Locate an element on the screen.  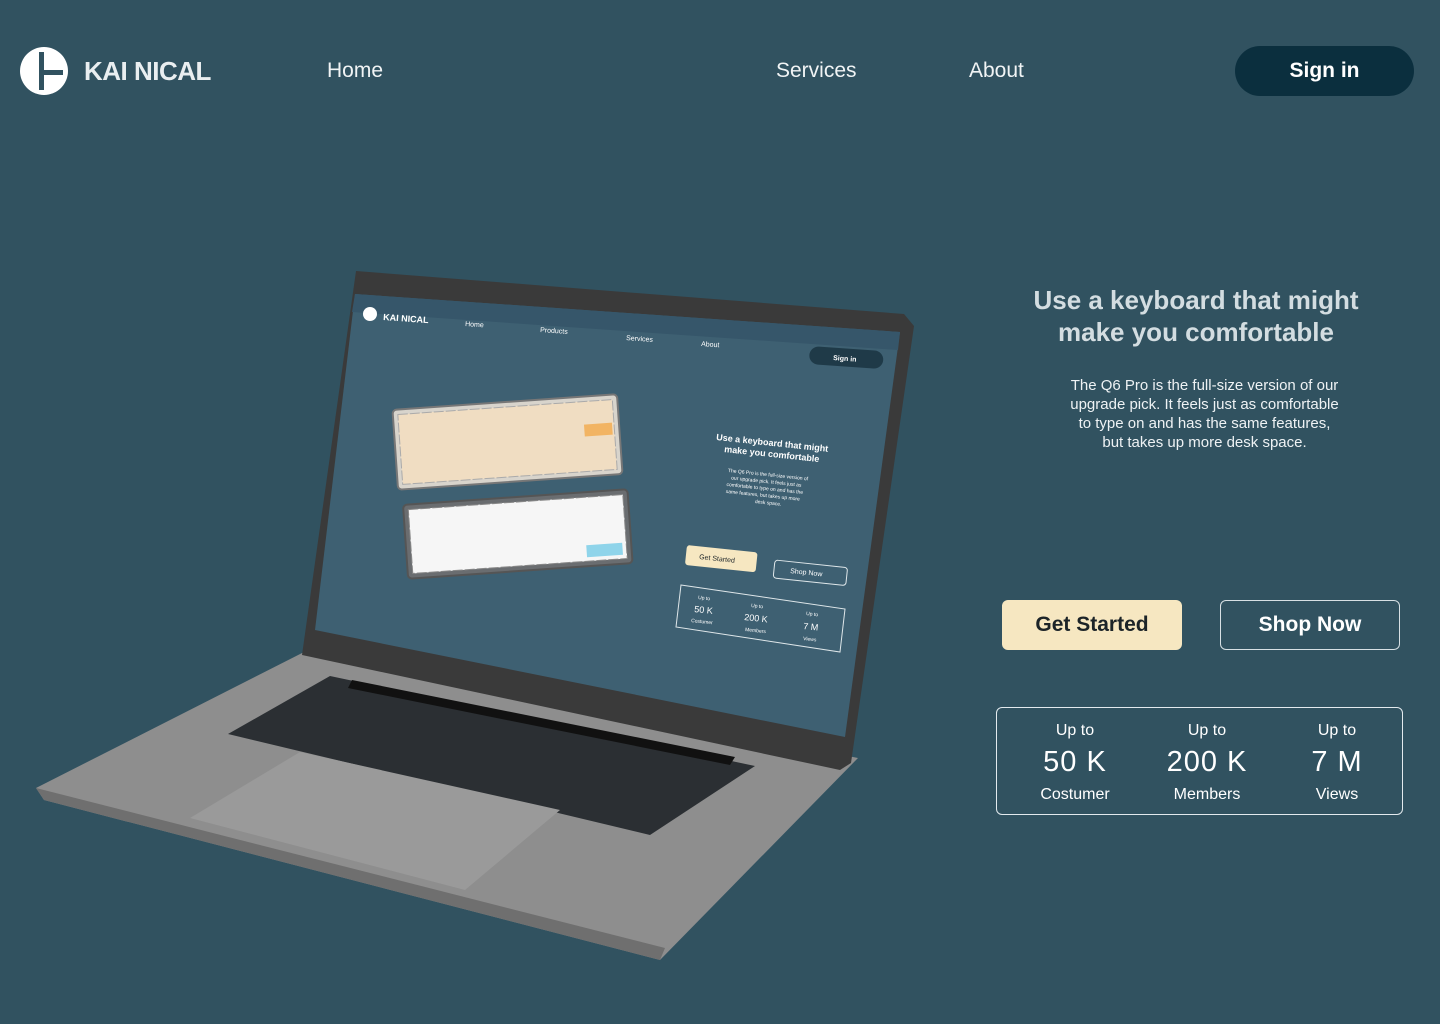
mockup-stat-2-prefix: Up to is located at coordinates (757, 606).